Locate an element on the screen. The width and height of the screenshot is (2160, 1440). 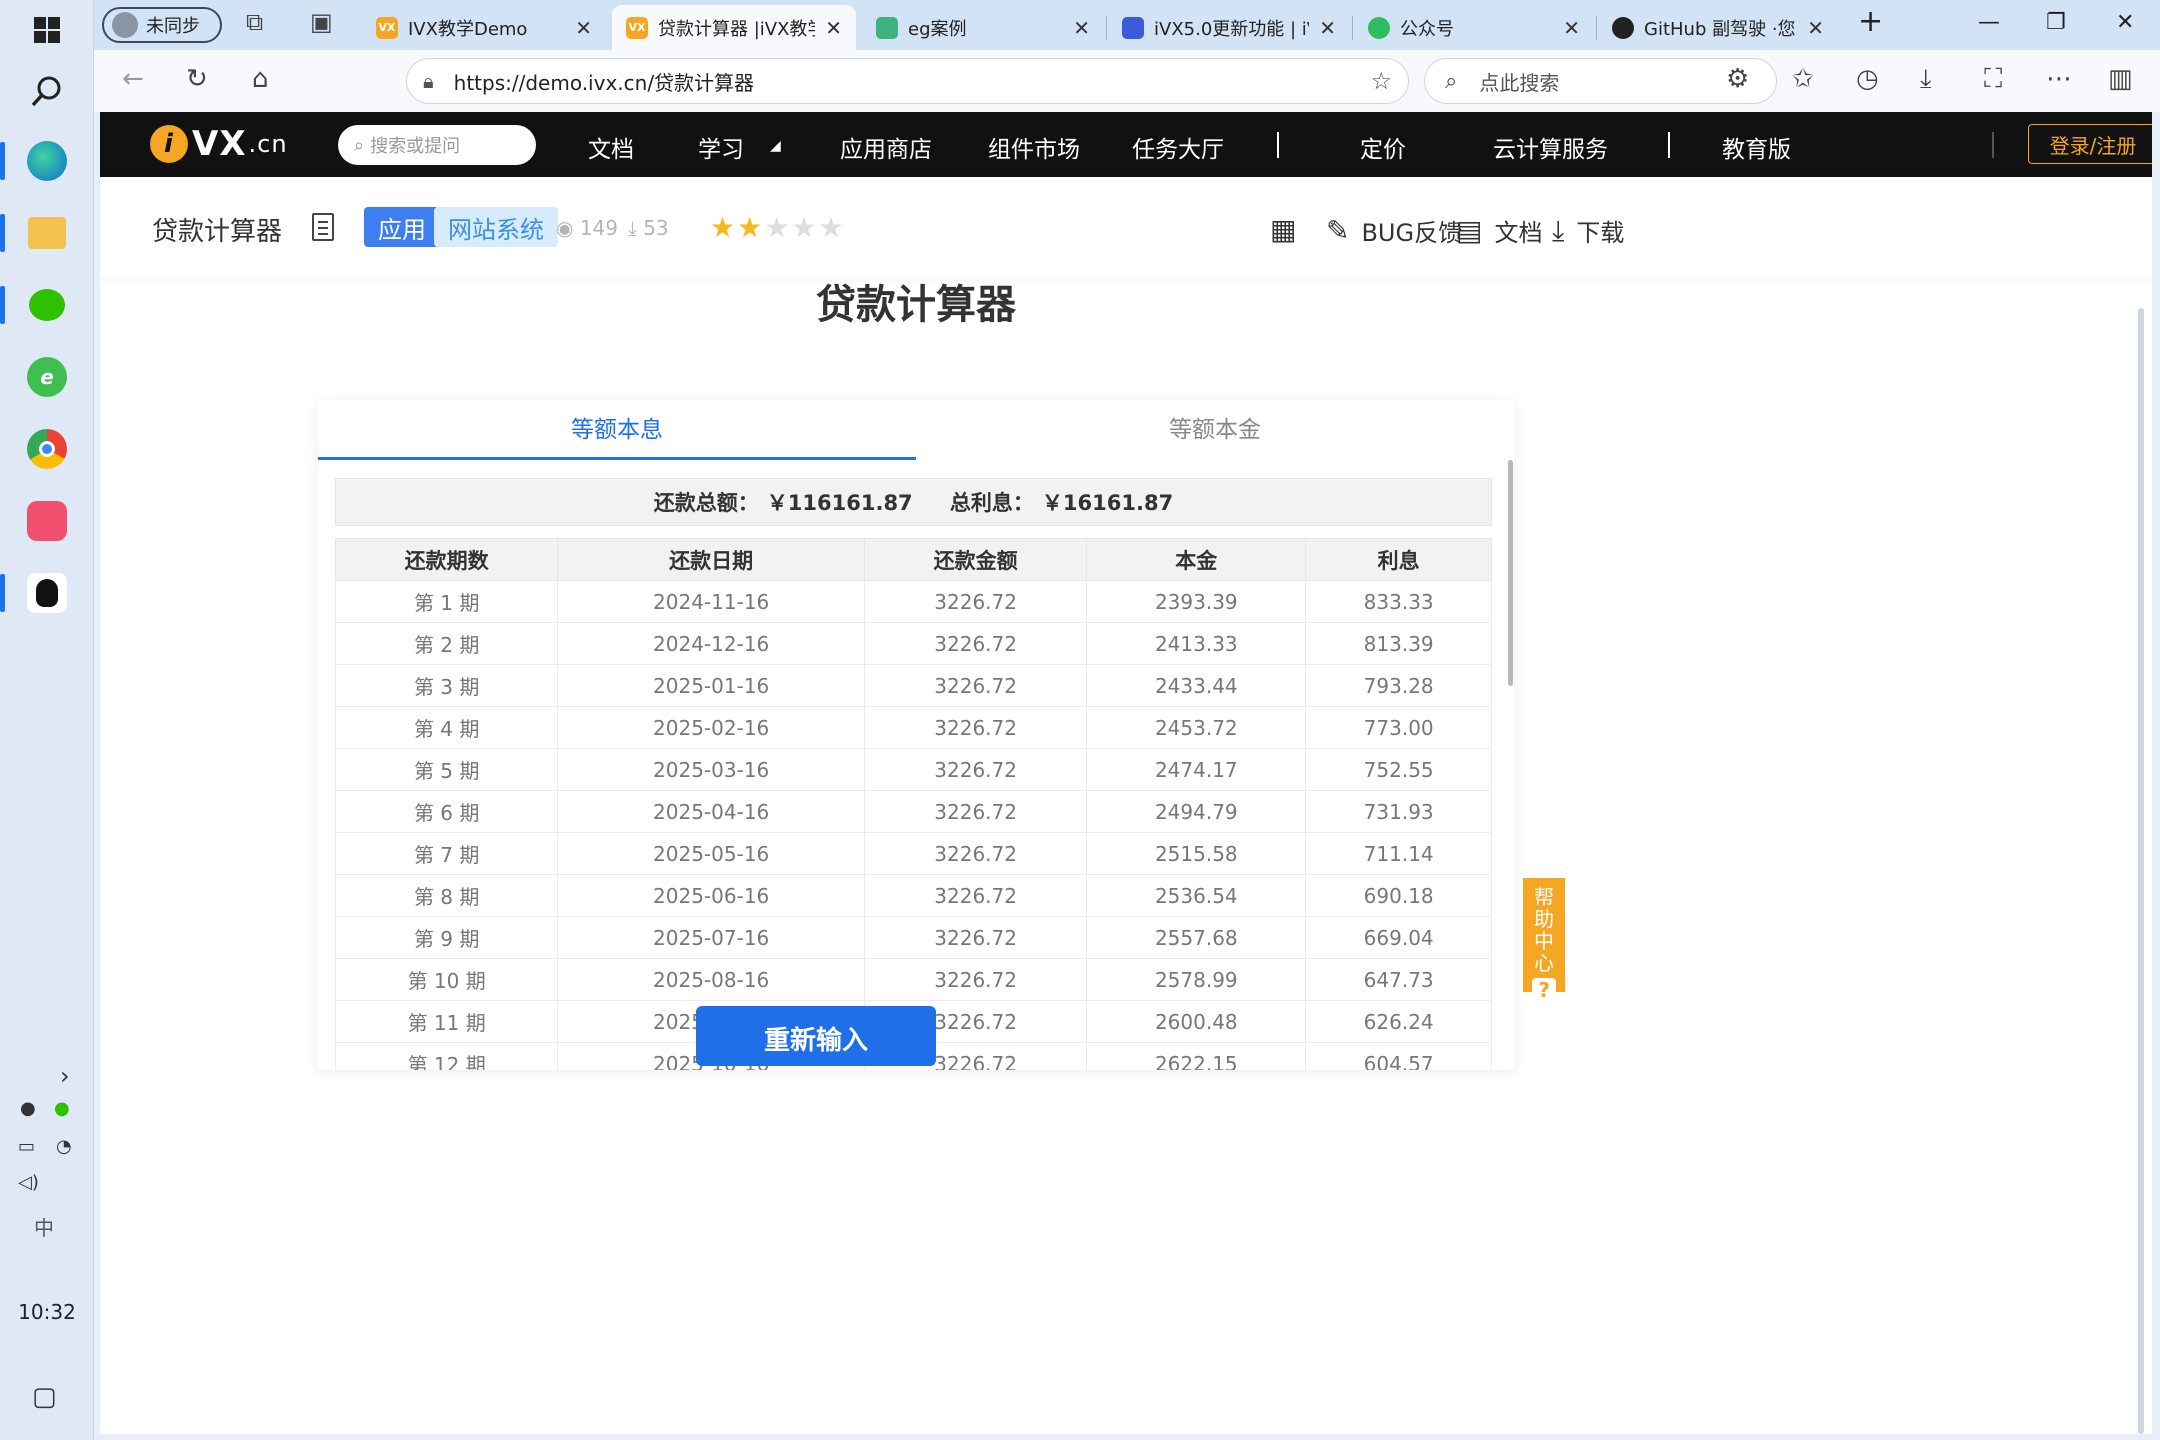
column-header: 还款金额 is located at coordinates (975, 559).